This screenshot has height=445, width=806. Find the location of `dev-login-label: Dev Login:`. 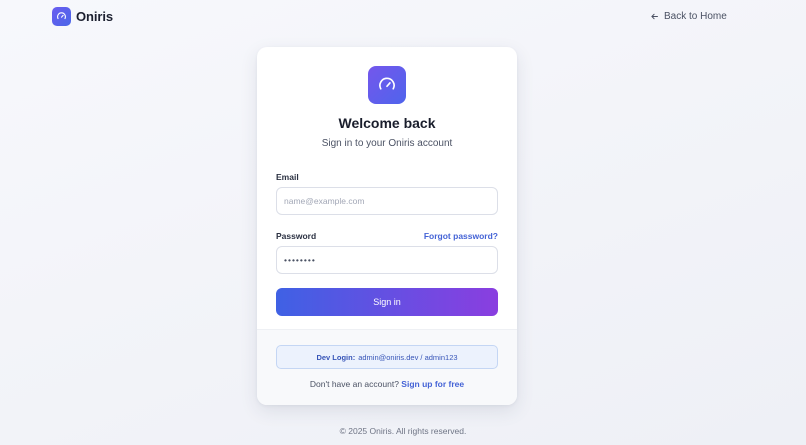

dev-login-label: Dev Login: is located at coordinates (336, 357).